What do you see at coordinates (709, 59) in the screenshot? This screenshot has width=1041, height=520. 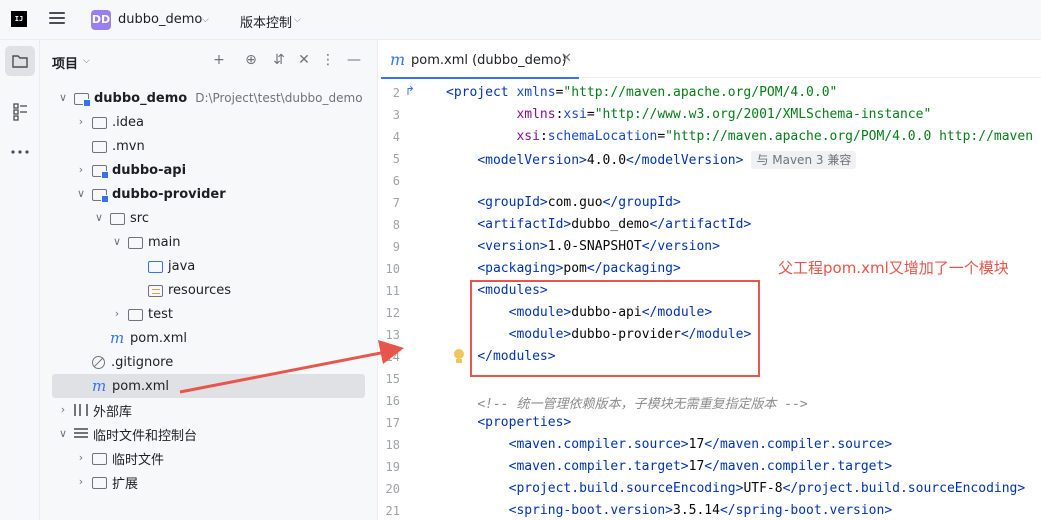 I see `editor-tab-bar: m pom.xml (dubbo_demo) ✕` at bounding box center [709, 59].